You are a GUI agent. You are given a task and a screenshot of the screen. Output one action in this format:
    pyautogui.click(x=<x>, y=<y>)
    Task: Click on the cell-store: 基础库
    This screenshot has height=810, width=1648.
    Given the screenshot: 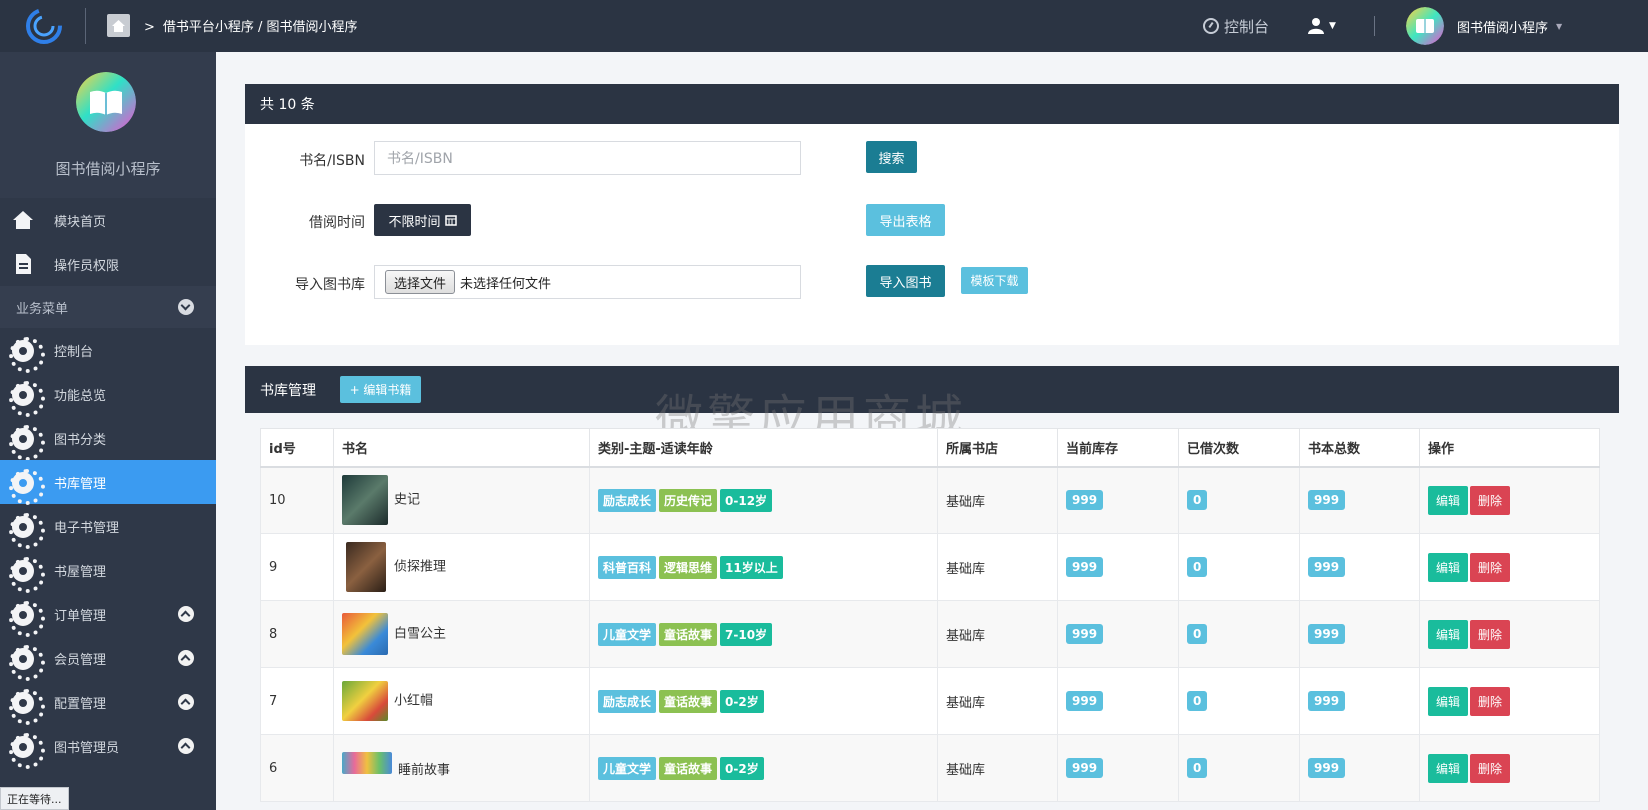 What is the action you would take?
    pyautogui.click(x=997, y=768)
    